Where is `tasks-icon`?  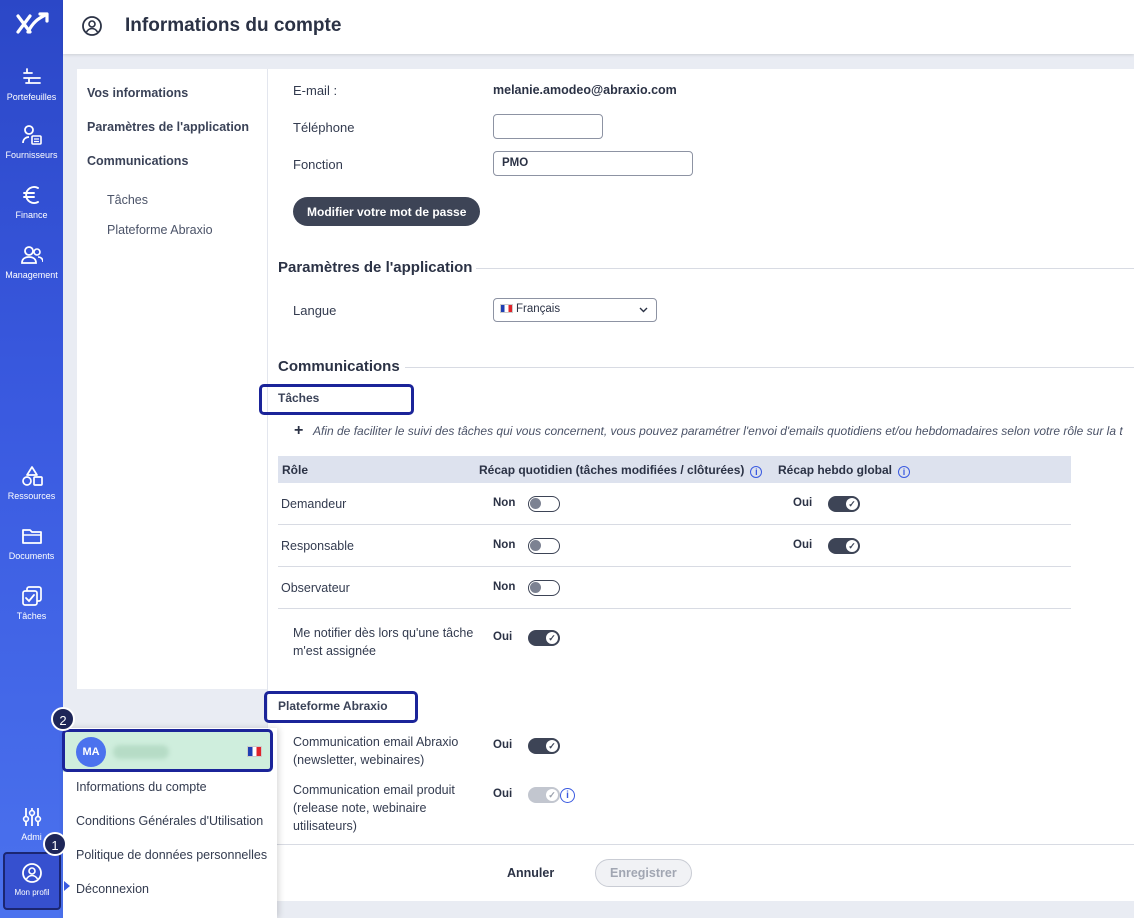
tasks-icon is located at coordinates (31, 596).